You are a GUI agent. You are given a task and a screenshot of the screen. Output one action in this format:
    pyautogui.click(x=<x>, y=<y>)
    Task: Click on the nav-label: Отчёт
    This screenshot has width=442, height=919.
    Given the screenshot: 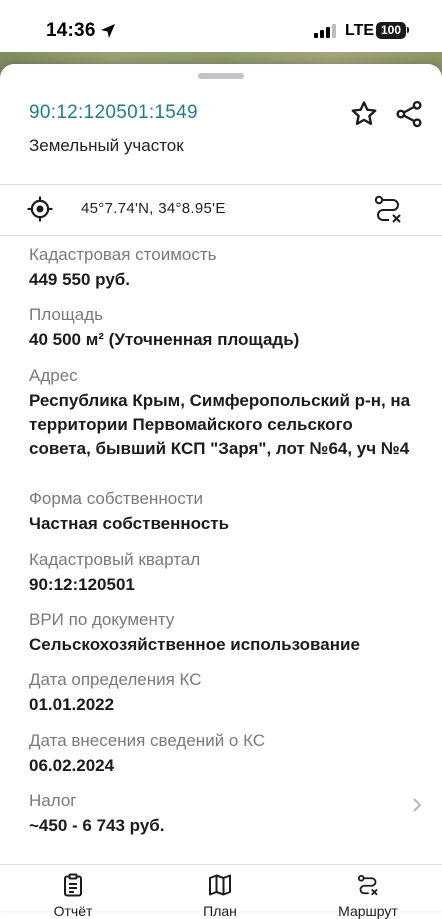 What is the action you would take?
    pyautogui.click(x=73, y=911)
    